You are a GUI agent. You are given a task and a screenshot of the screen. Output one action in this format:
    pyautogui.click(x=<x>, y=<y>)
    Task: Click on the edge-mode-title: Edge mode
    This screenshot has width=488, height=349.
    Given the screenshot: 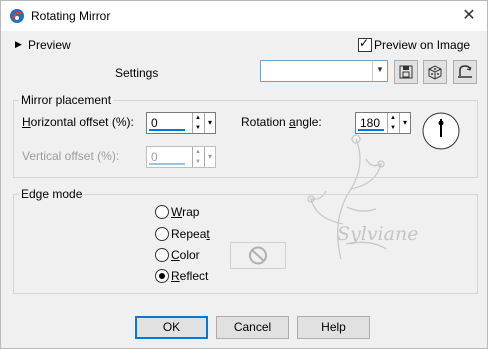 What is the action you would take?
    pyautogui.click(x=52, y=194)
    